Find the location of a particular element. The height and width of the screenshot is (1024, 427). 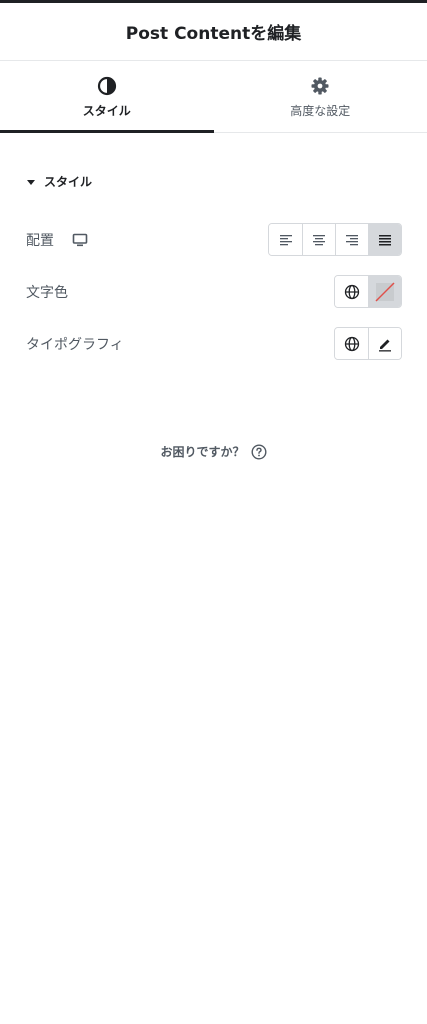

text-color-label: 文字色 is located at coordinates (47, 292).